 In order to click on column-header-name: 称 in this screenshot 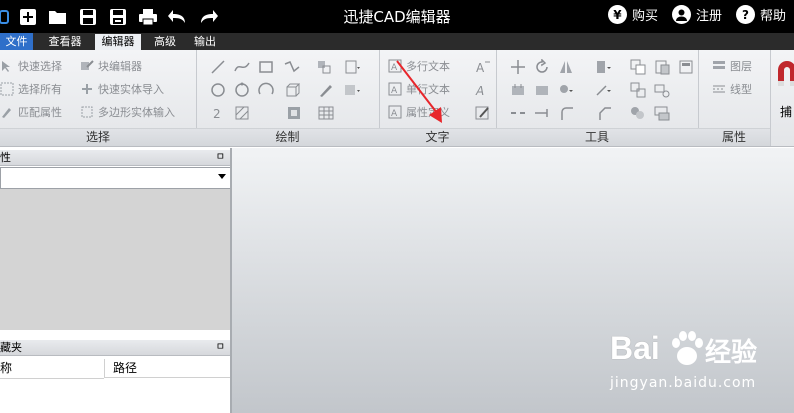, I will do `click(52, 369)`.